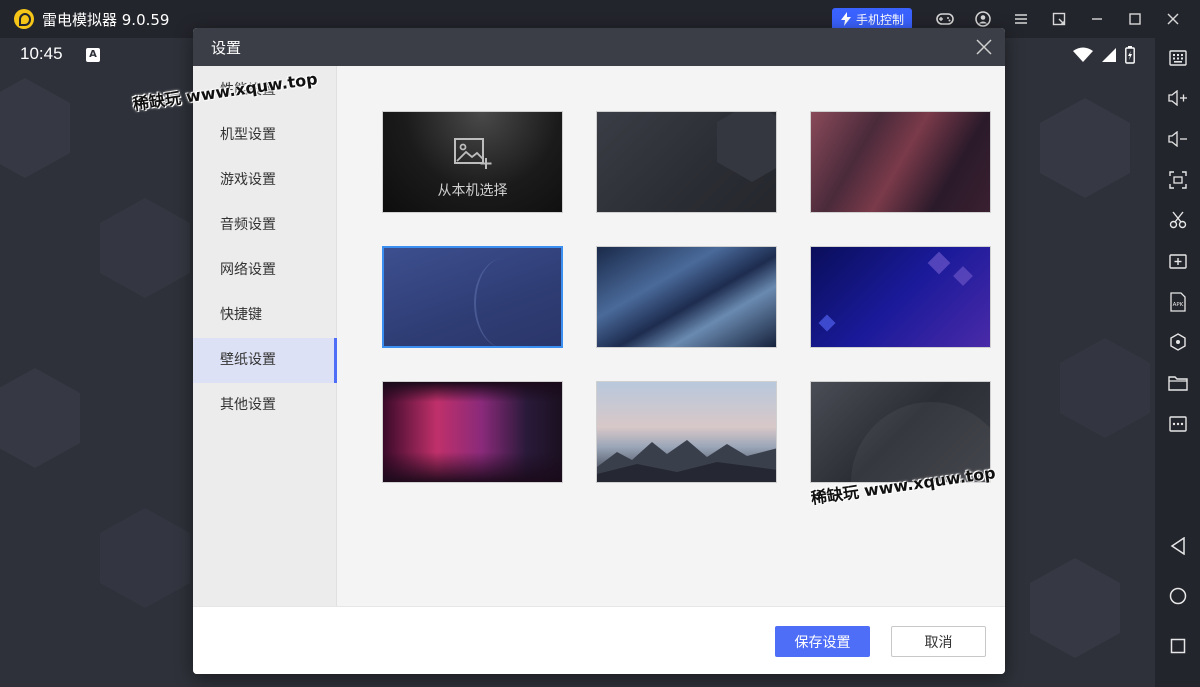  I want to click on nav-item-other: 其他设置, so click(265, 405).